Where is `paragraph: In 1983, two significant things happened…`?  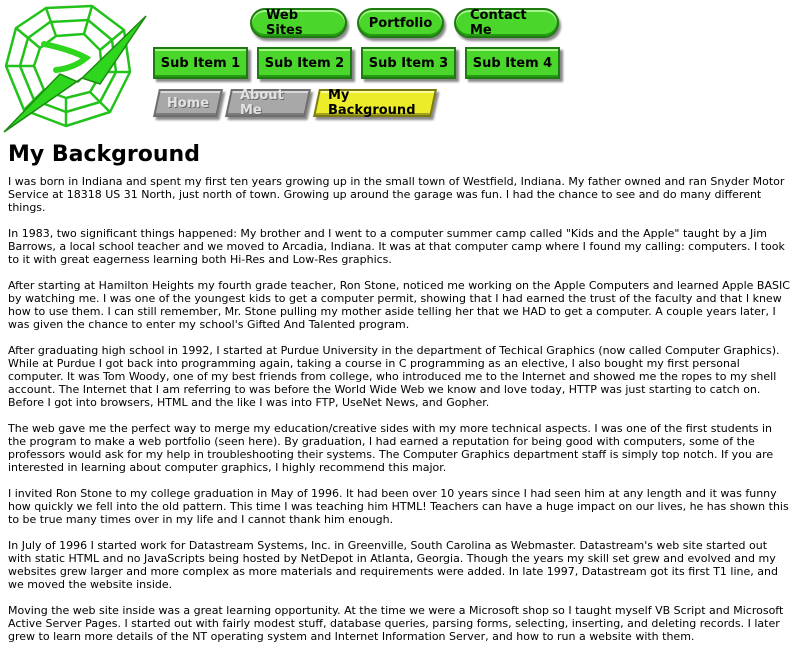 paragraph: In 1983, two significant things happened… is located at coordinates (396, 246).